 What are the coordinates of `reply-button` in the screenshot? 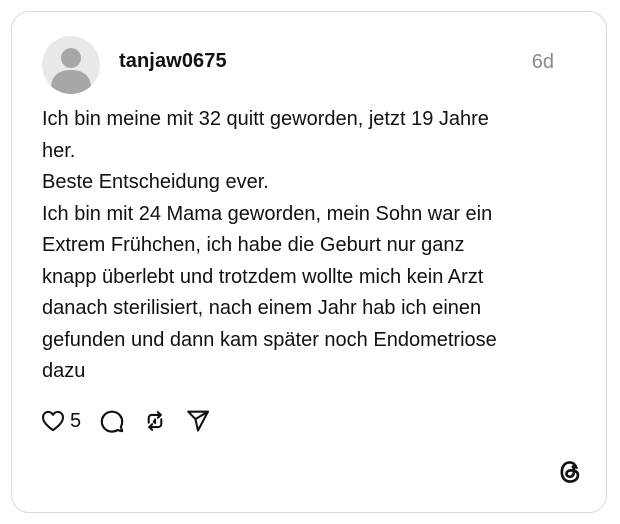 It's located at (112, 421).